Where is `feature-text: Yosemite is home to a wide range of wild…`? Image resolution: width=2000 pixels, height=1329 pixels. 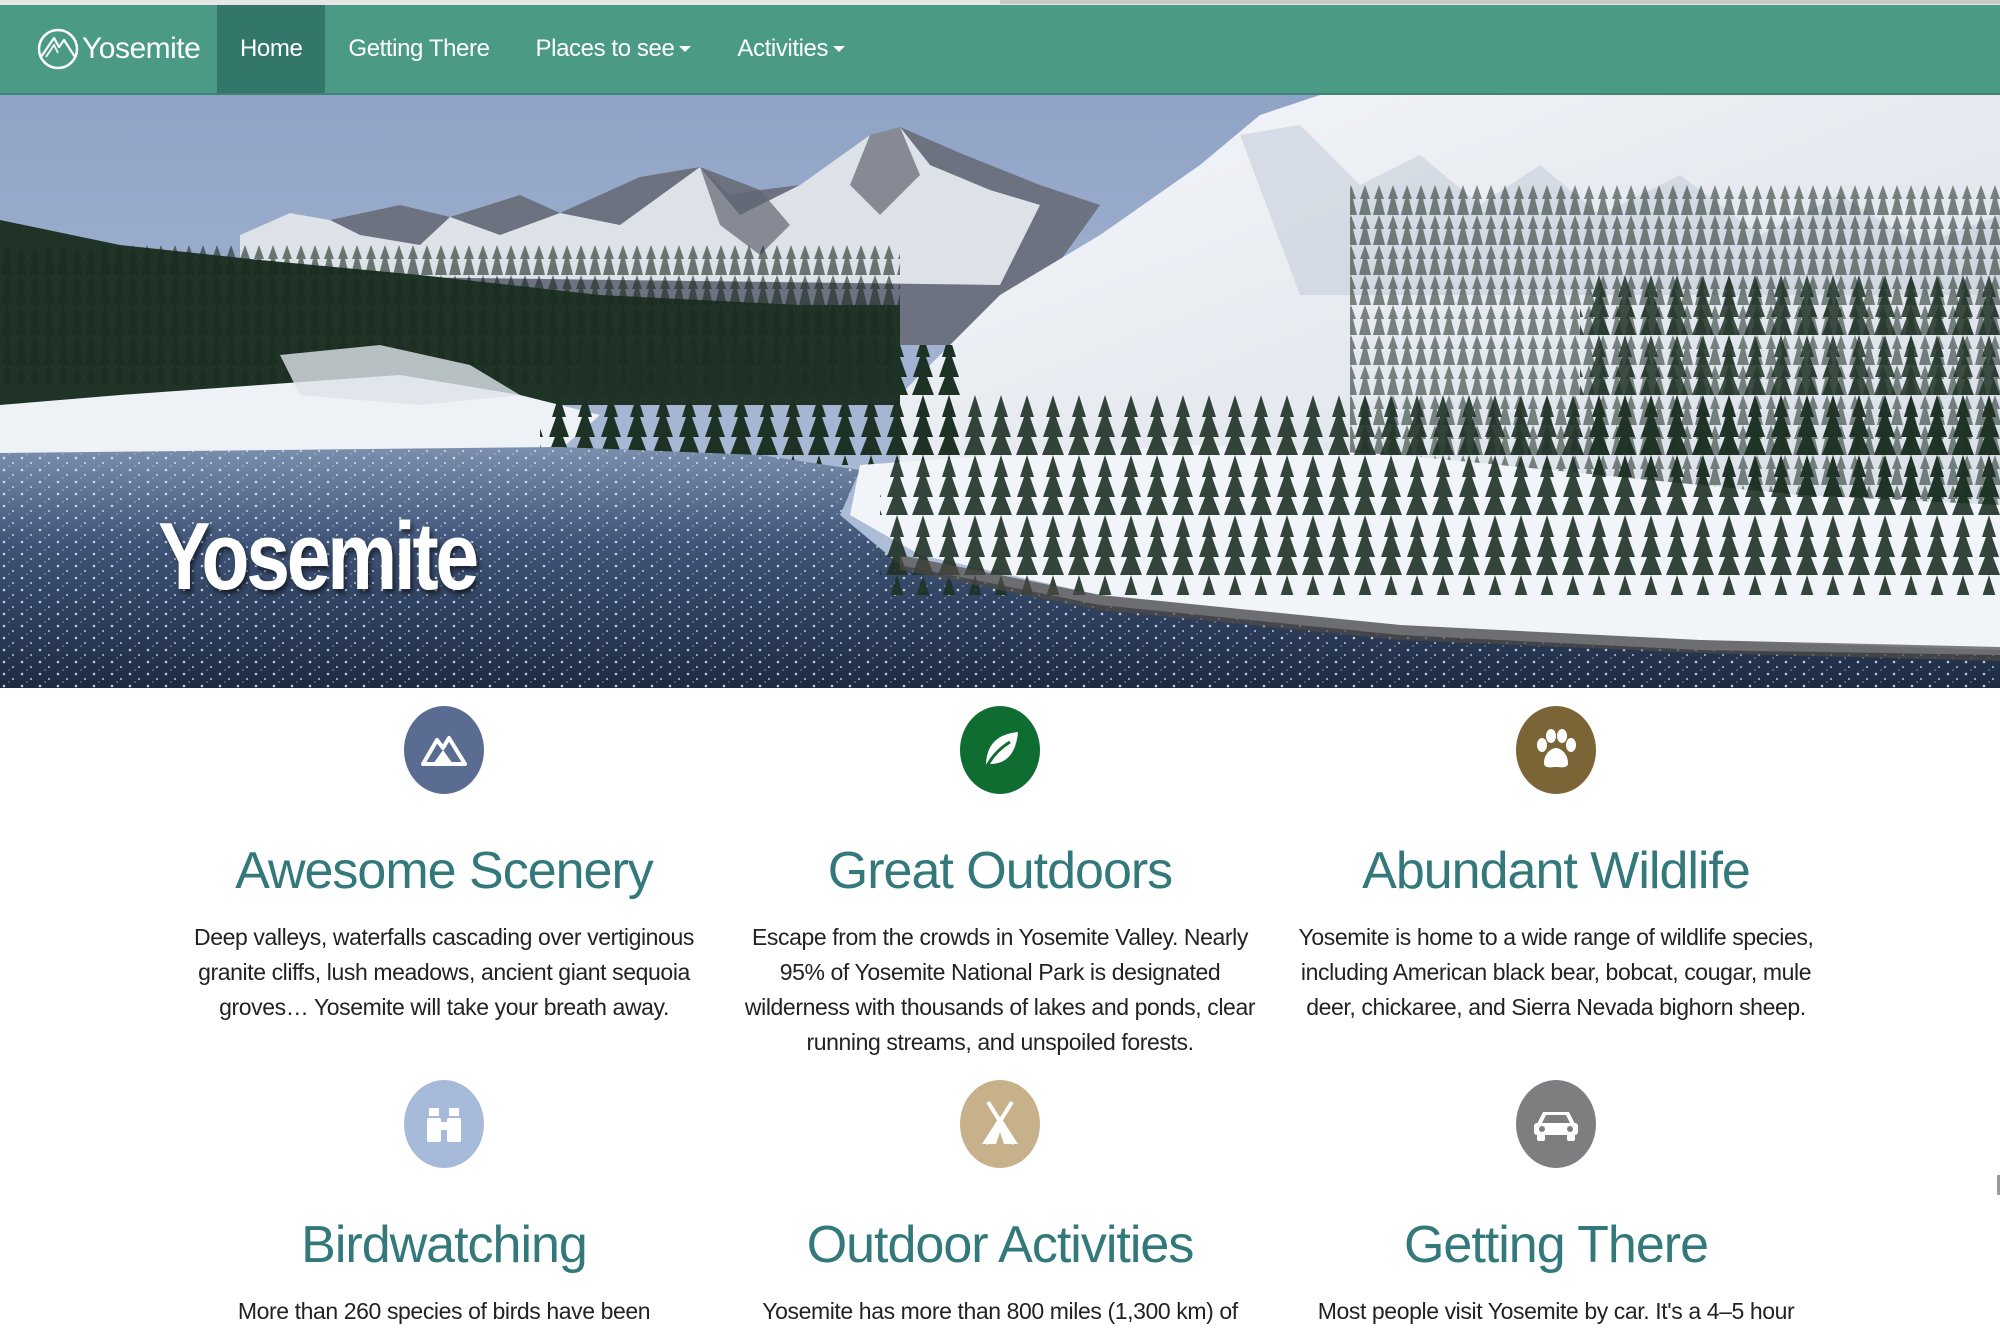
feature-text: Yosemite is home to a wide range of wild… is located at coordinates (1556, 972).